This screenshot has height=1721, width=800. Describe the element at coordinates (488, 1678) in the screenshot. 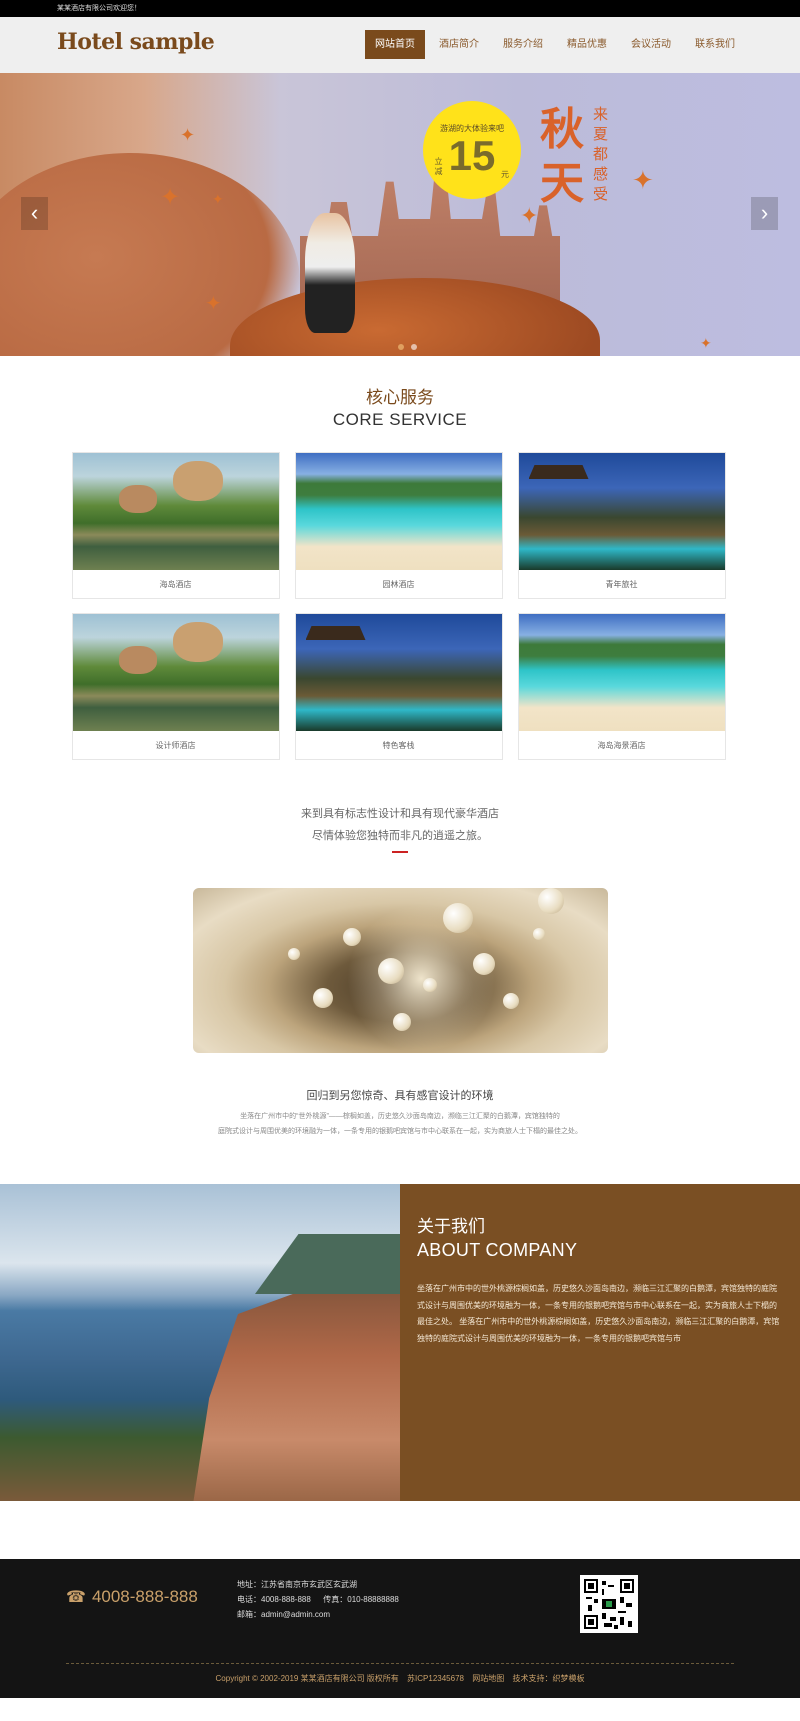

I see `sitemap-link: 网站地图` at that location.